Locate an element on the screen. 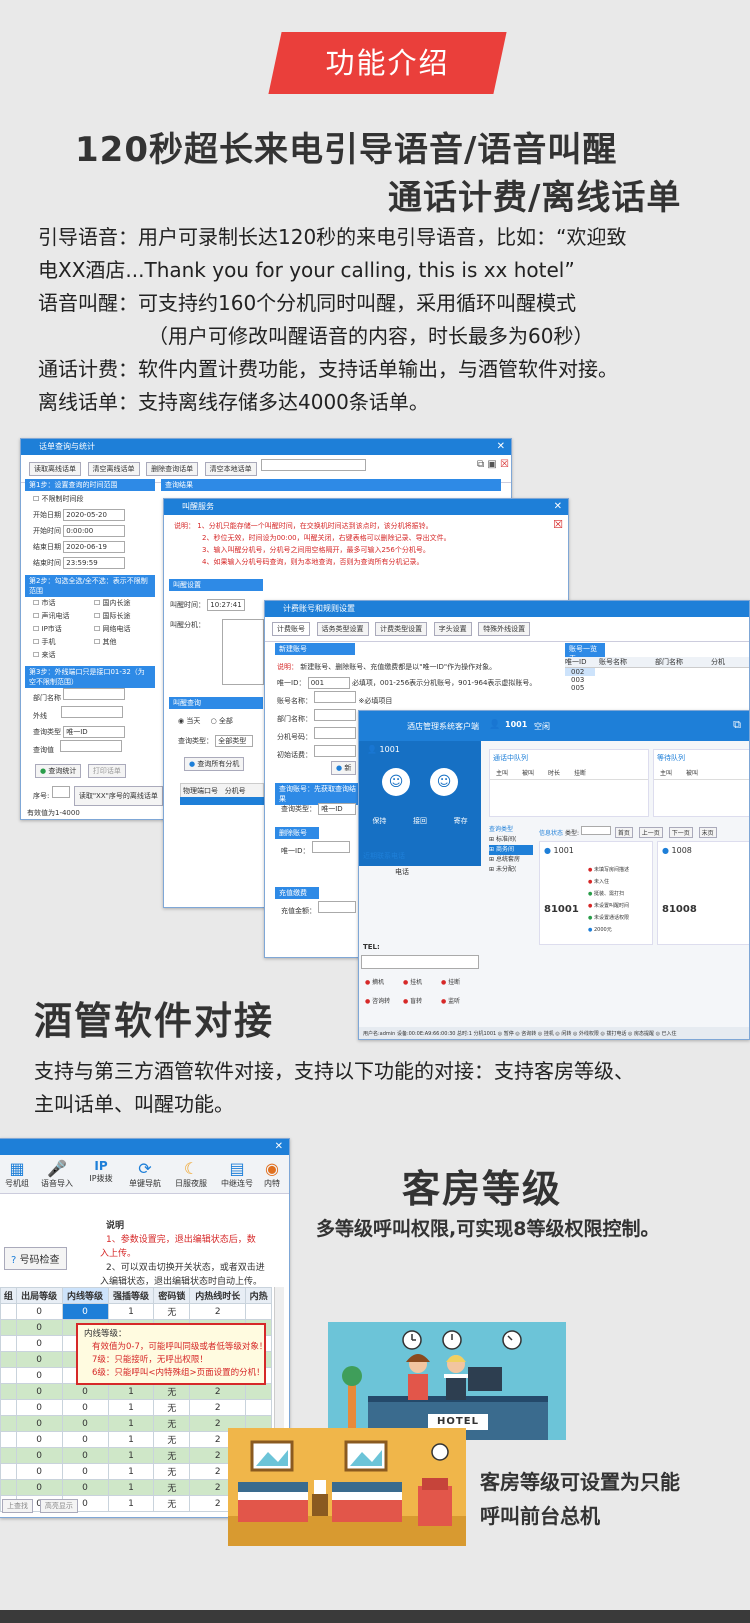 The width and height of the screenshot is (750, 1623). toolbar-voice-import-button: 🎤 语音导入 is located at coordinates (57, 1174).